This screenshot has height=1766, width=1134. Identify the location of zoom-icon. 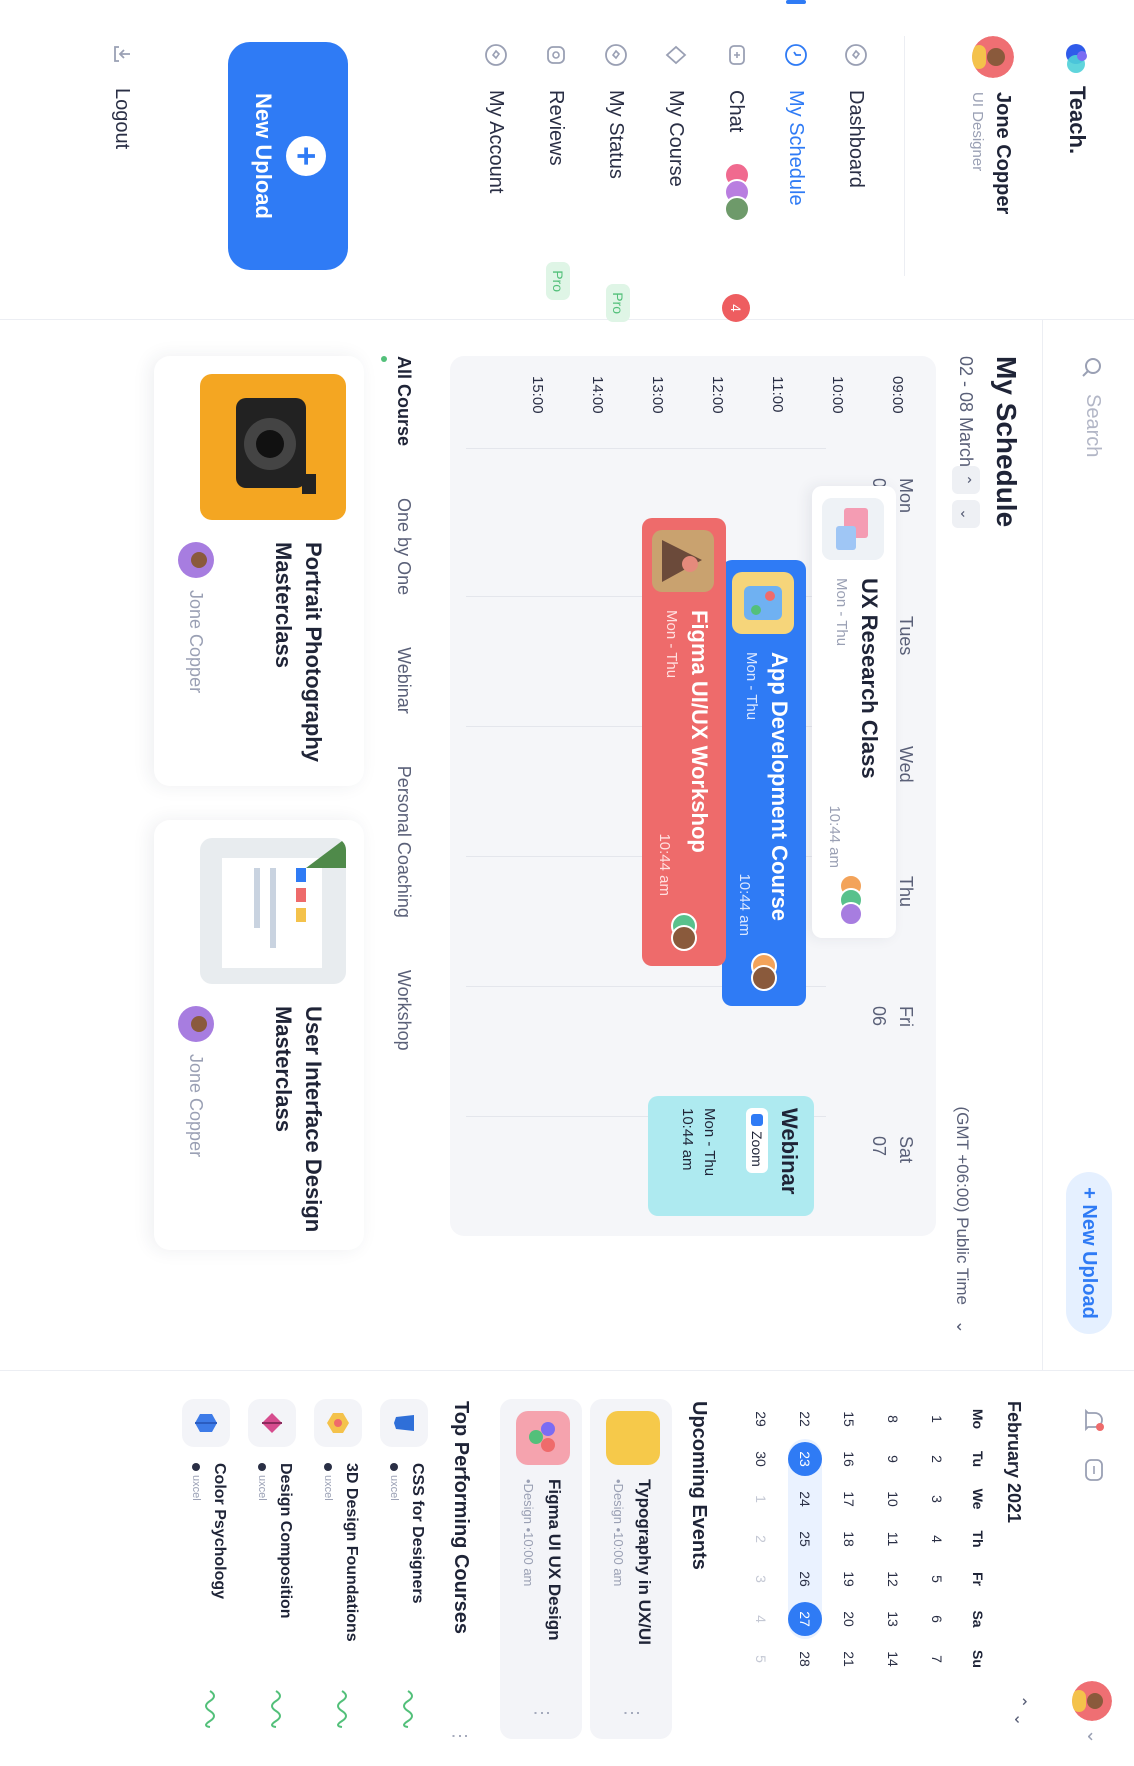
(757, 1120).